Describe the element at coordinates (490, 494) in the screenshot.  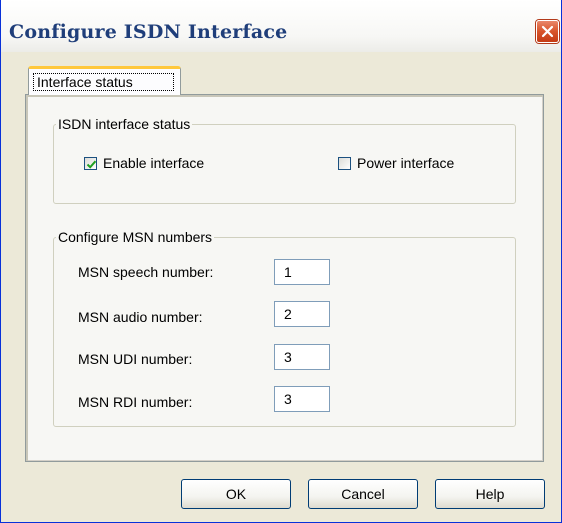
I see `help-button: Help` at that location.